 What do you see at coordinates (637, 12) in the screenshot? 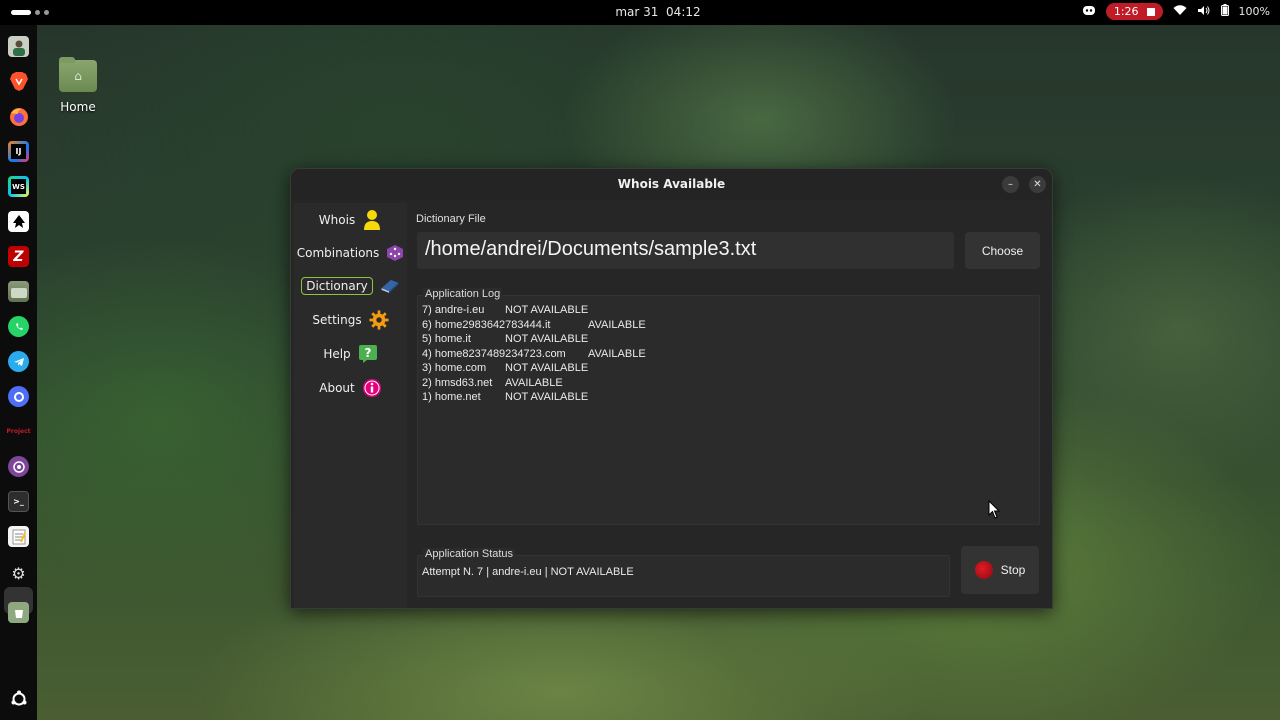
I see `clock-date: mar 31` at bounding box center [637, 12].